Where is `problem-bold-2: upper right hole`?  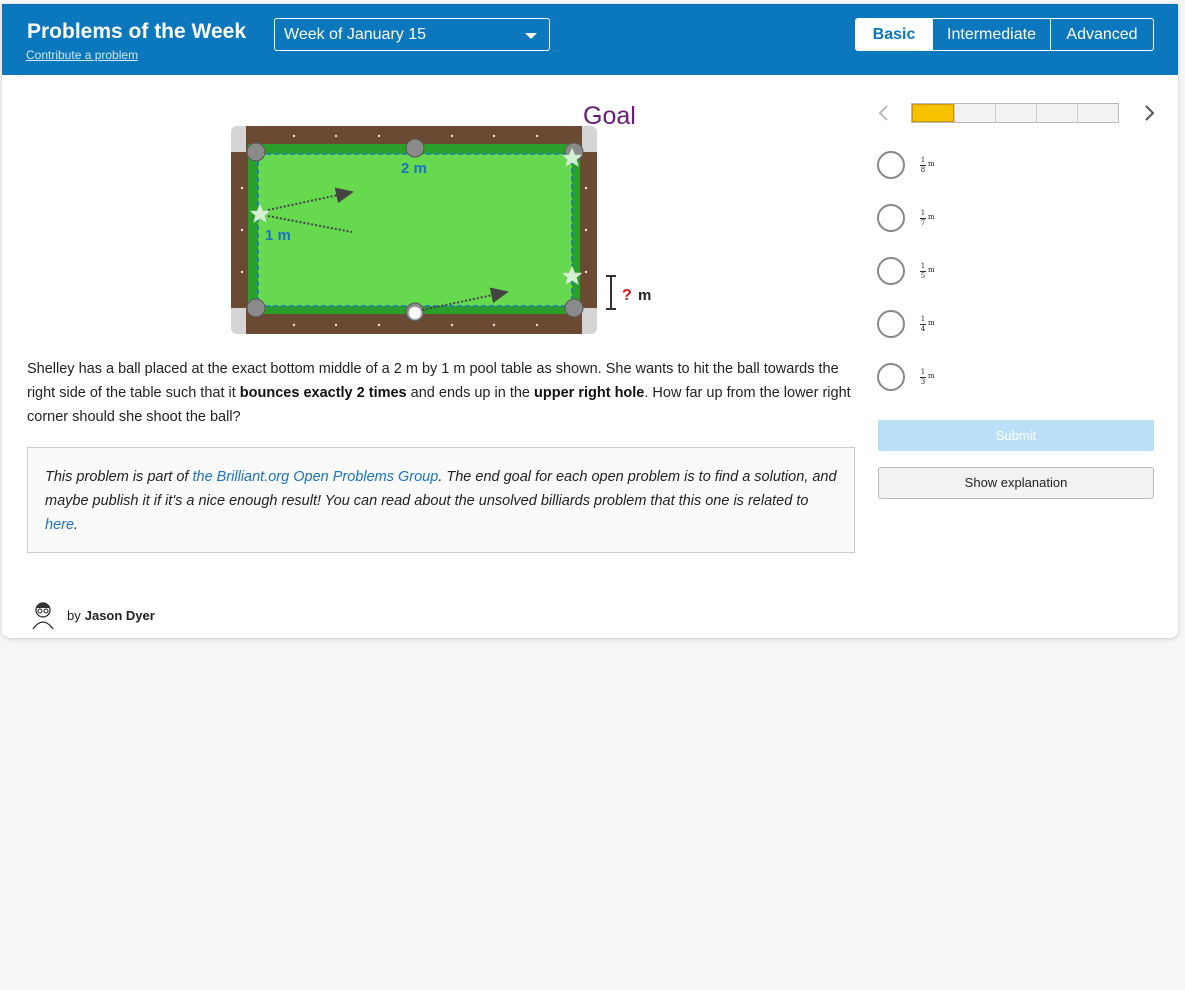 problem-bold-2: upper right hole is located at coordinates (589, 393).